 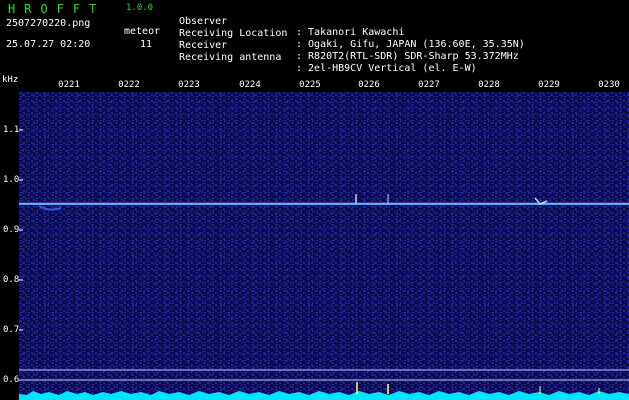 What do you see at coordinates (48, 44) in the screenshot?
I see `observation-datetime: 25.07.27 02:20` at bounding box center [48, 44].